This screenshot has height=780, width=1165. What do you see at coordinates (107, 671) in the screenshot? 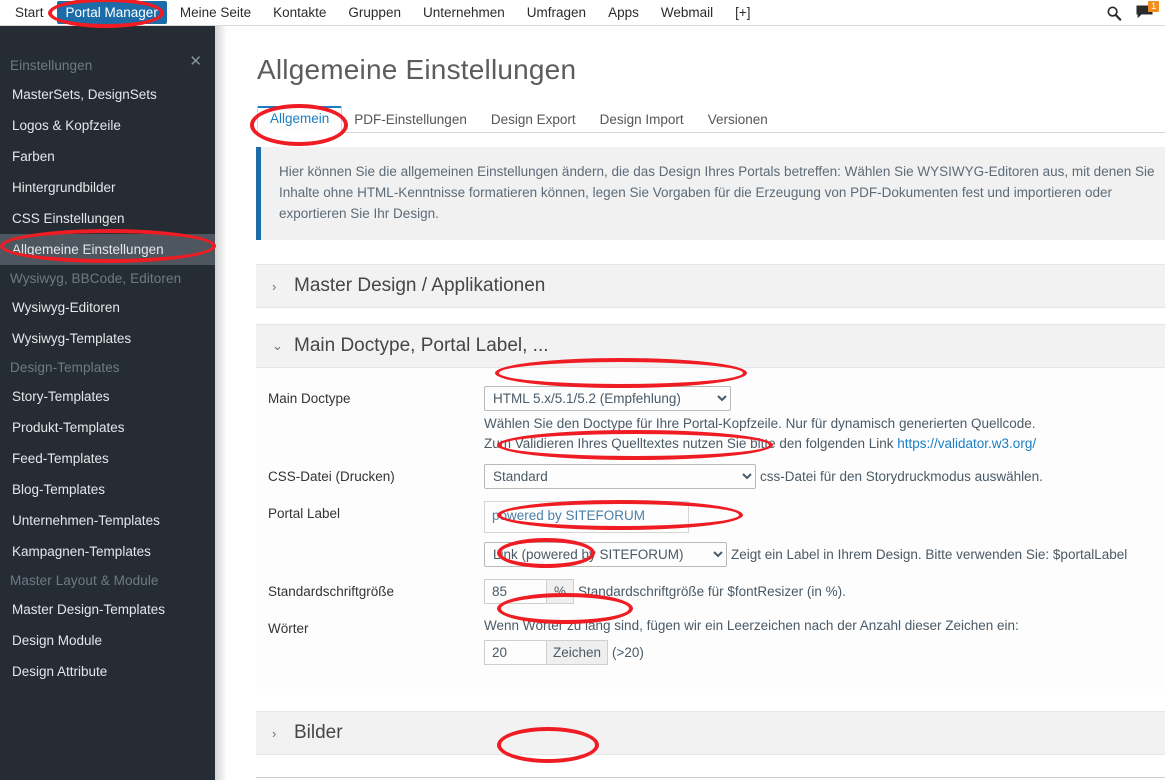
I see `sidebar-item-design-attribute: Design Attribute` at bounding box center [107, 671].